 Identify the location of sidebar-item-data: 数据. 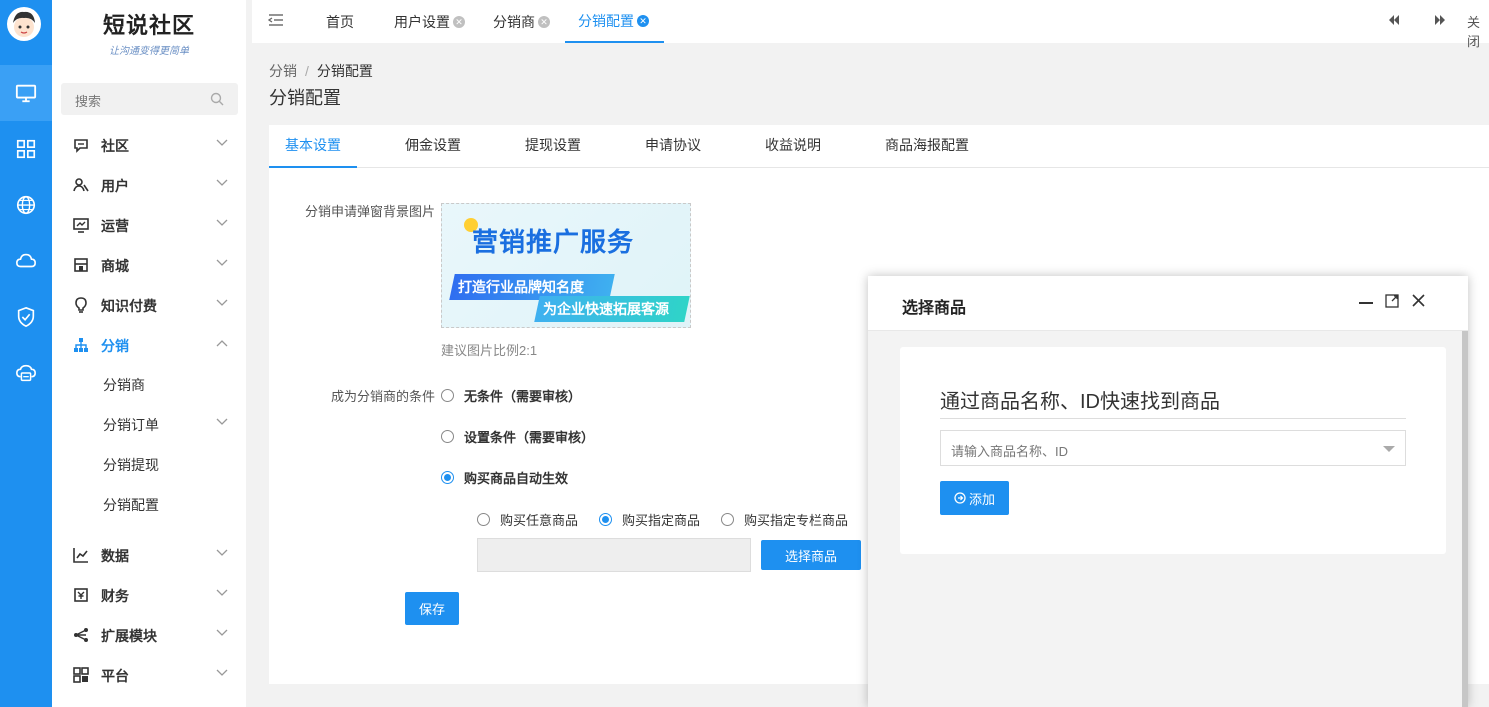
(149, 555).